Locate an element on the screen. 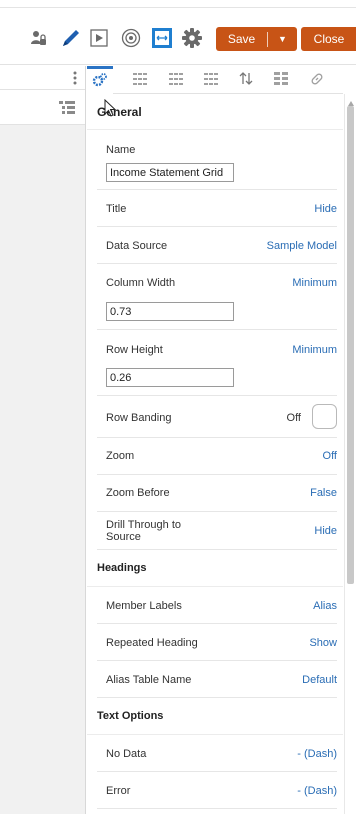  row-height-value-link: Minimum is located at coordinates (314, 350).